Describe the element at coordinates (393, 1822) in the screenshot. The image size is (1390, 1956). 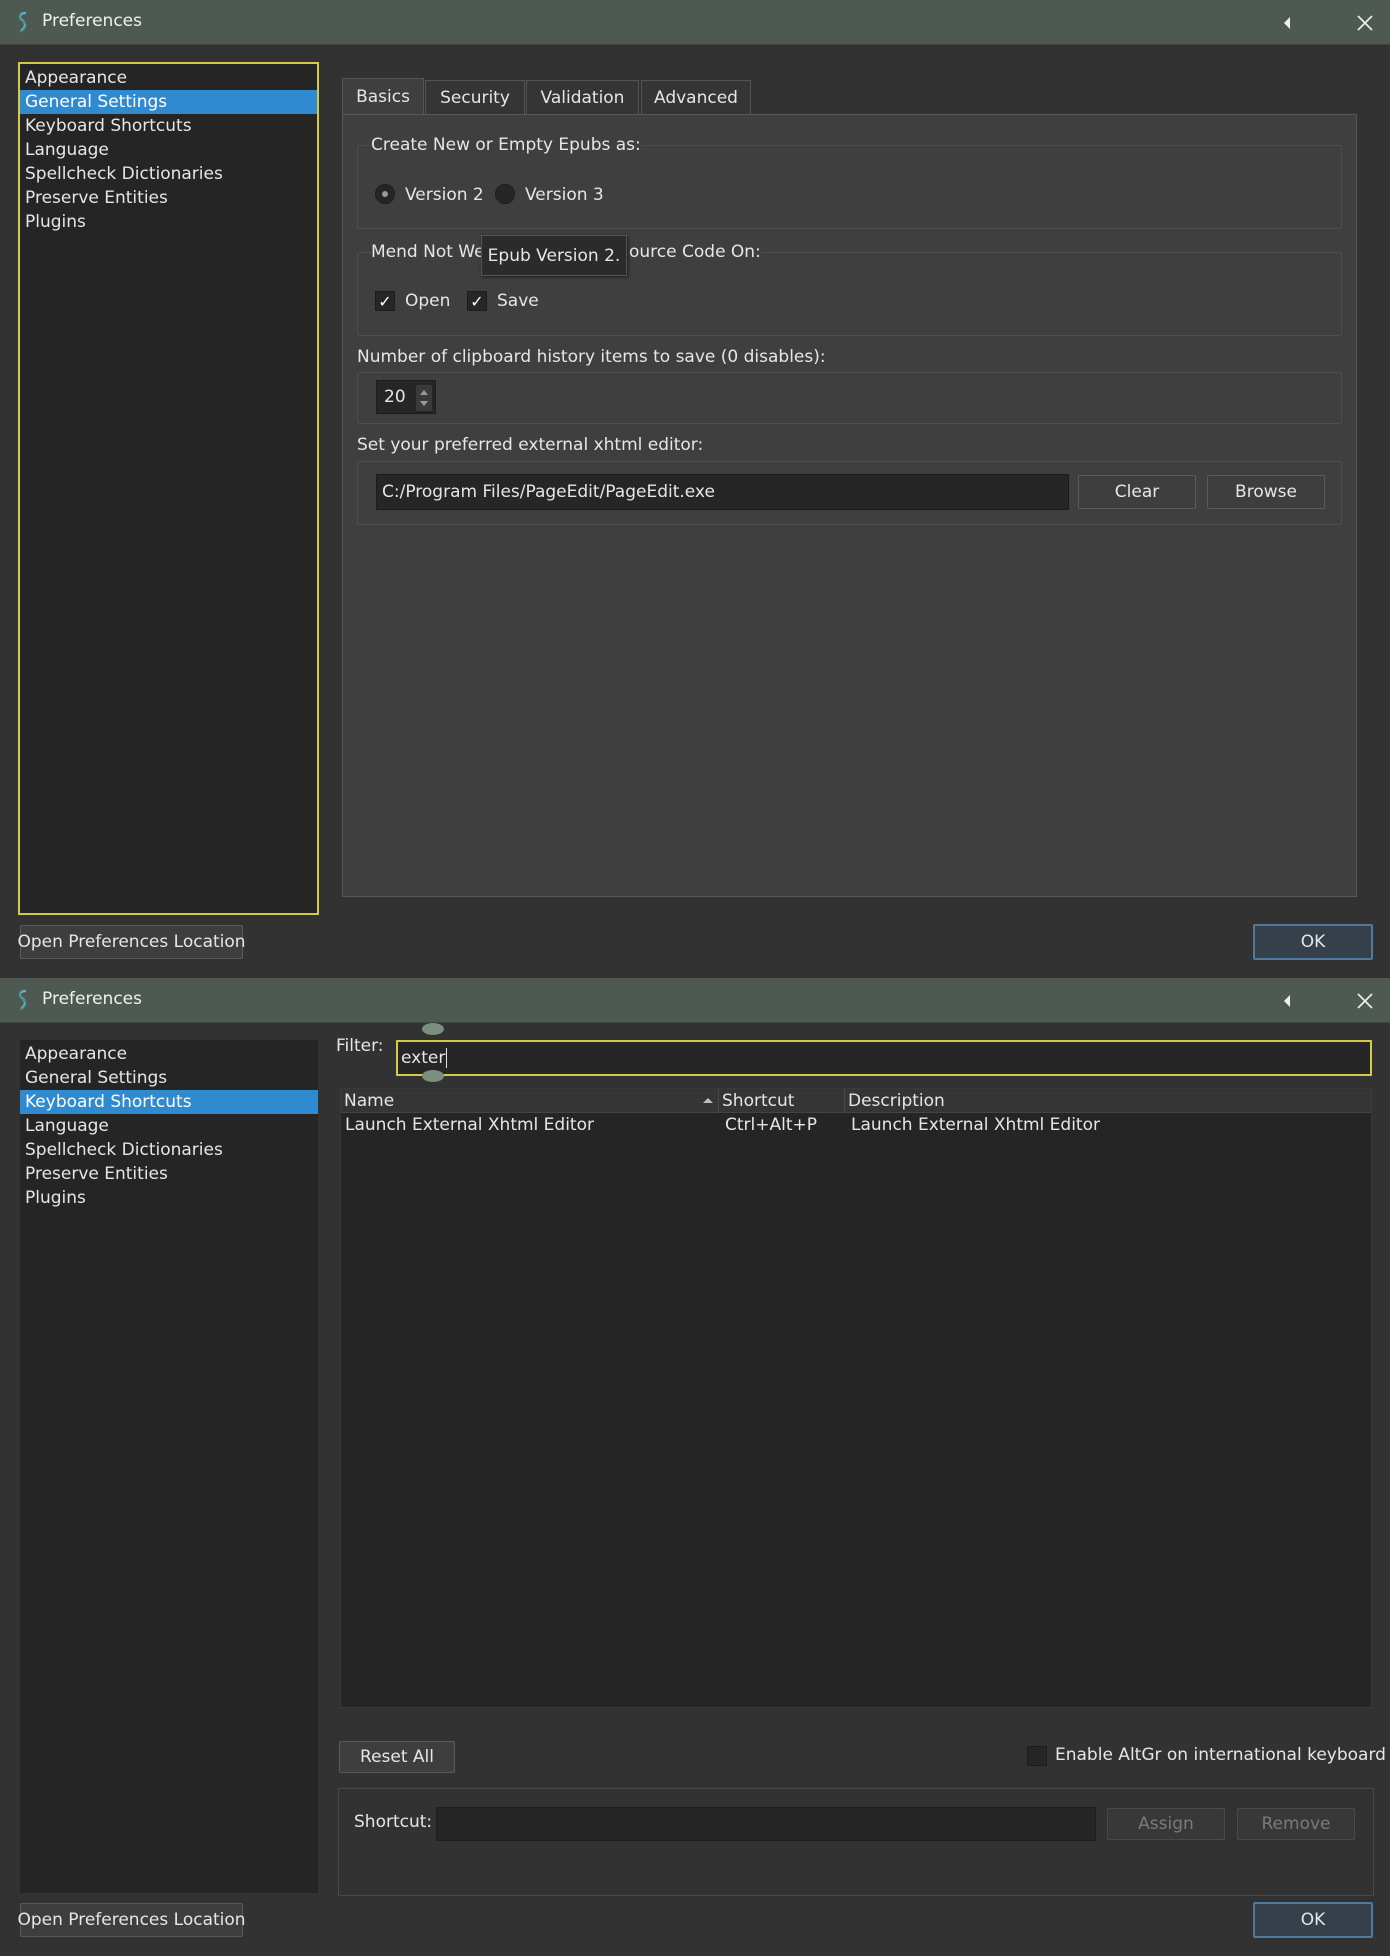
I see `shortcut-label: Shortcut:` at that location.